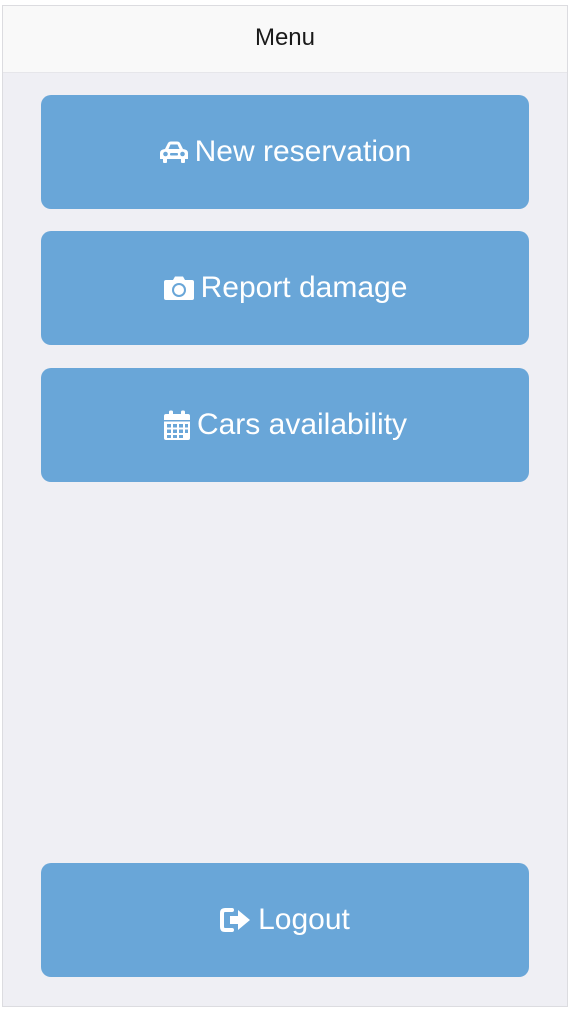  I want to click on calendar-icon, so click(177, 425).